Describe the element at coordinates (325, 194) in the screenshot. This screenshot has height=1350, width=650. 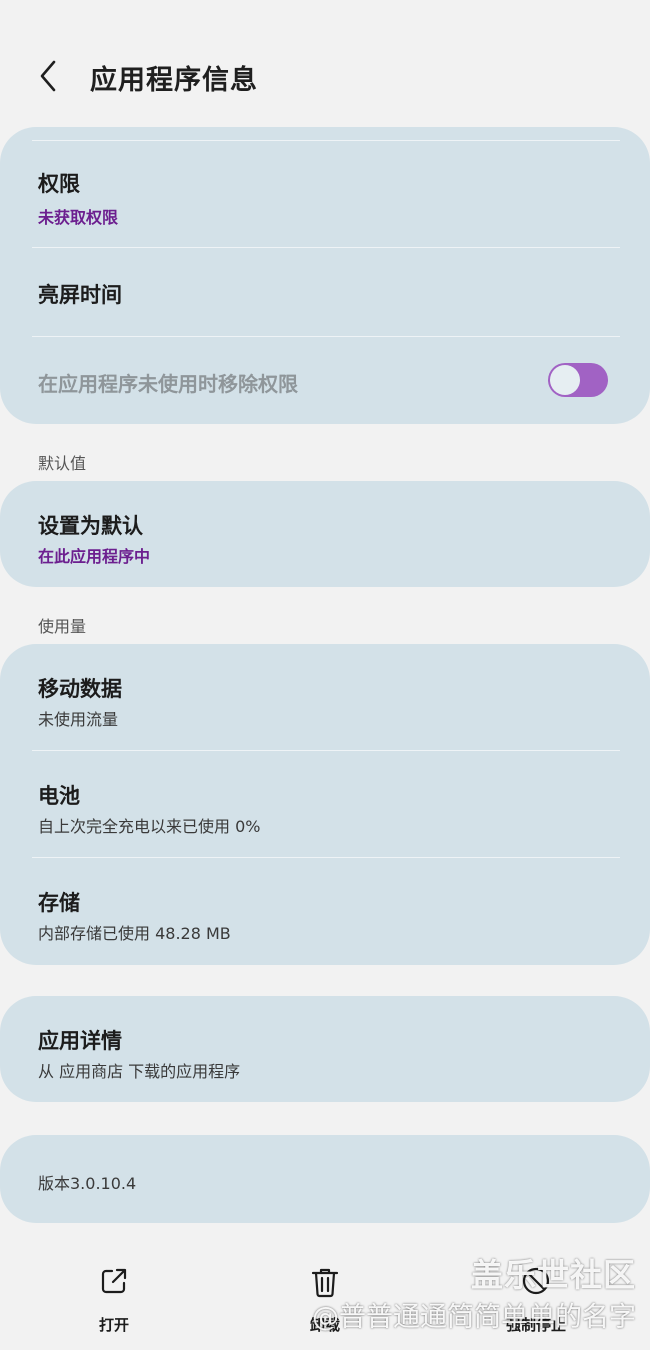
I see `permissions-row: 权限 未获取权限` at that location.